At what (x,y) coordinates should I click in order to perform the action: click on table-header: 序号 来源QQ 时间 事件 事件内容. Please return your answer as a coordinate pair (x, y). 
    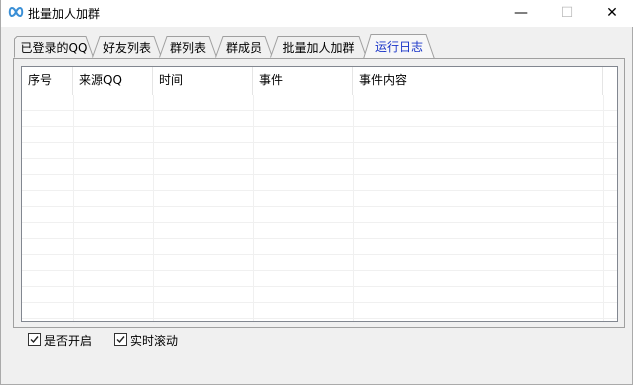
    Looking at the image, I should click on (319, 81).